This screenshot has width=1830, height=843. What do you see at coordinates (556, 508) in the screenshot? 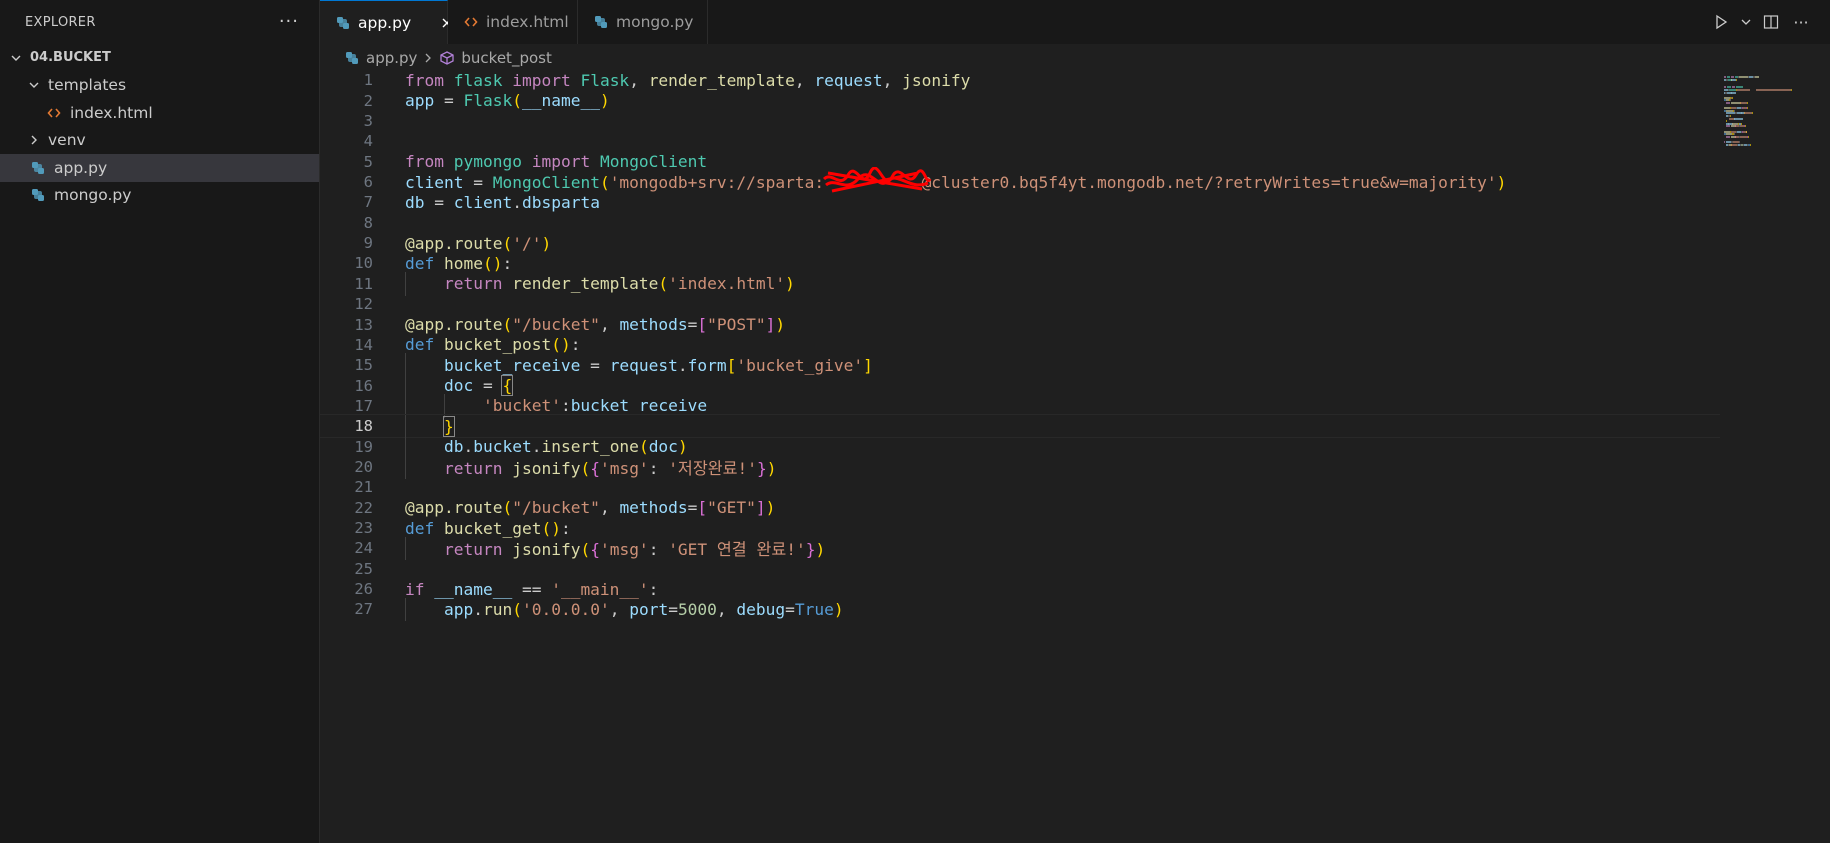
I see `code-token: "/bucket"` at bounding box center [556, 508].